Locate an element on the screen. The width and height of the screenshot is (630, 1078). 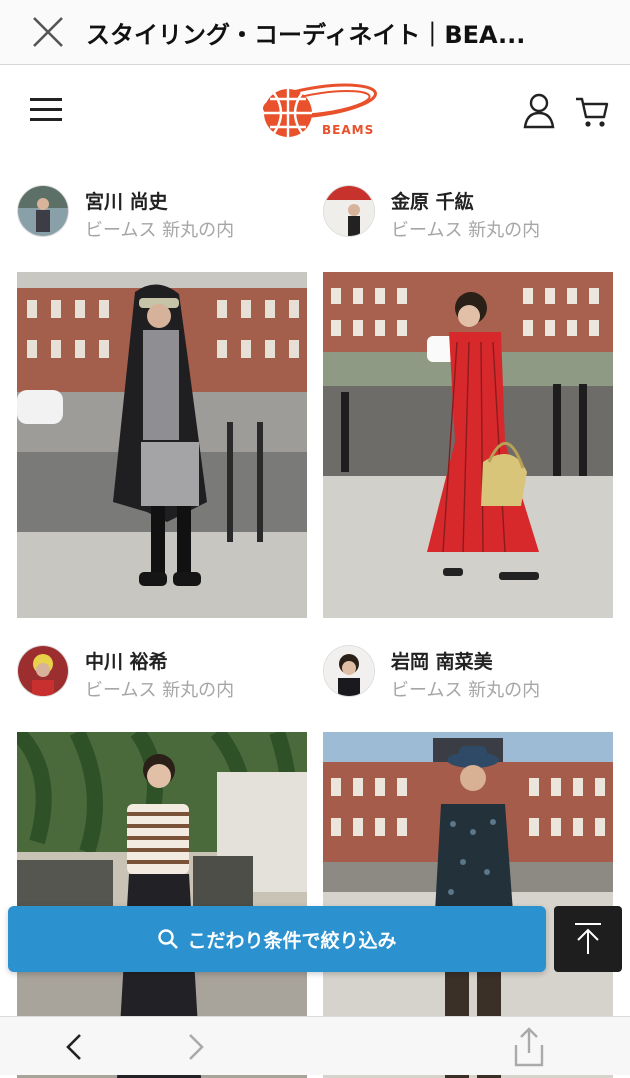
browser-bottombar is located at coordinates (315, 1045).